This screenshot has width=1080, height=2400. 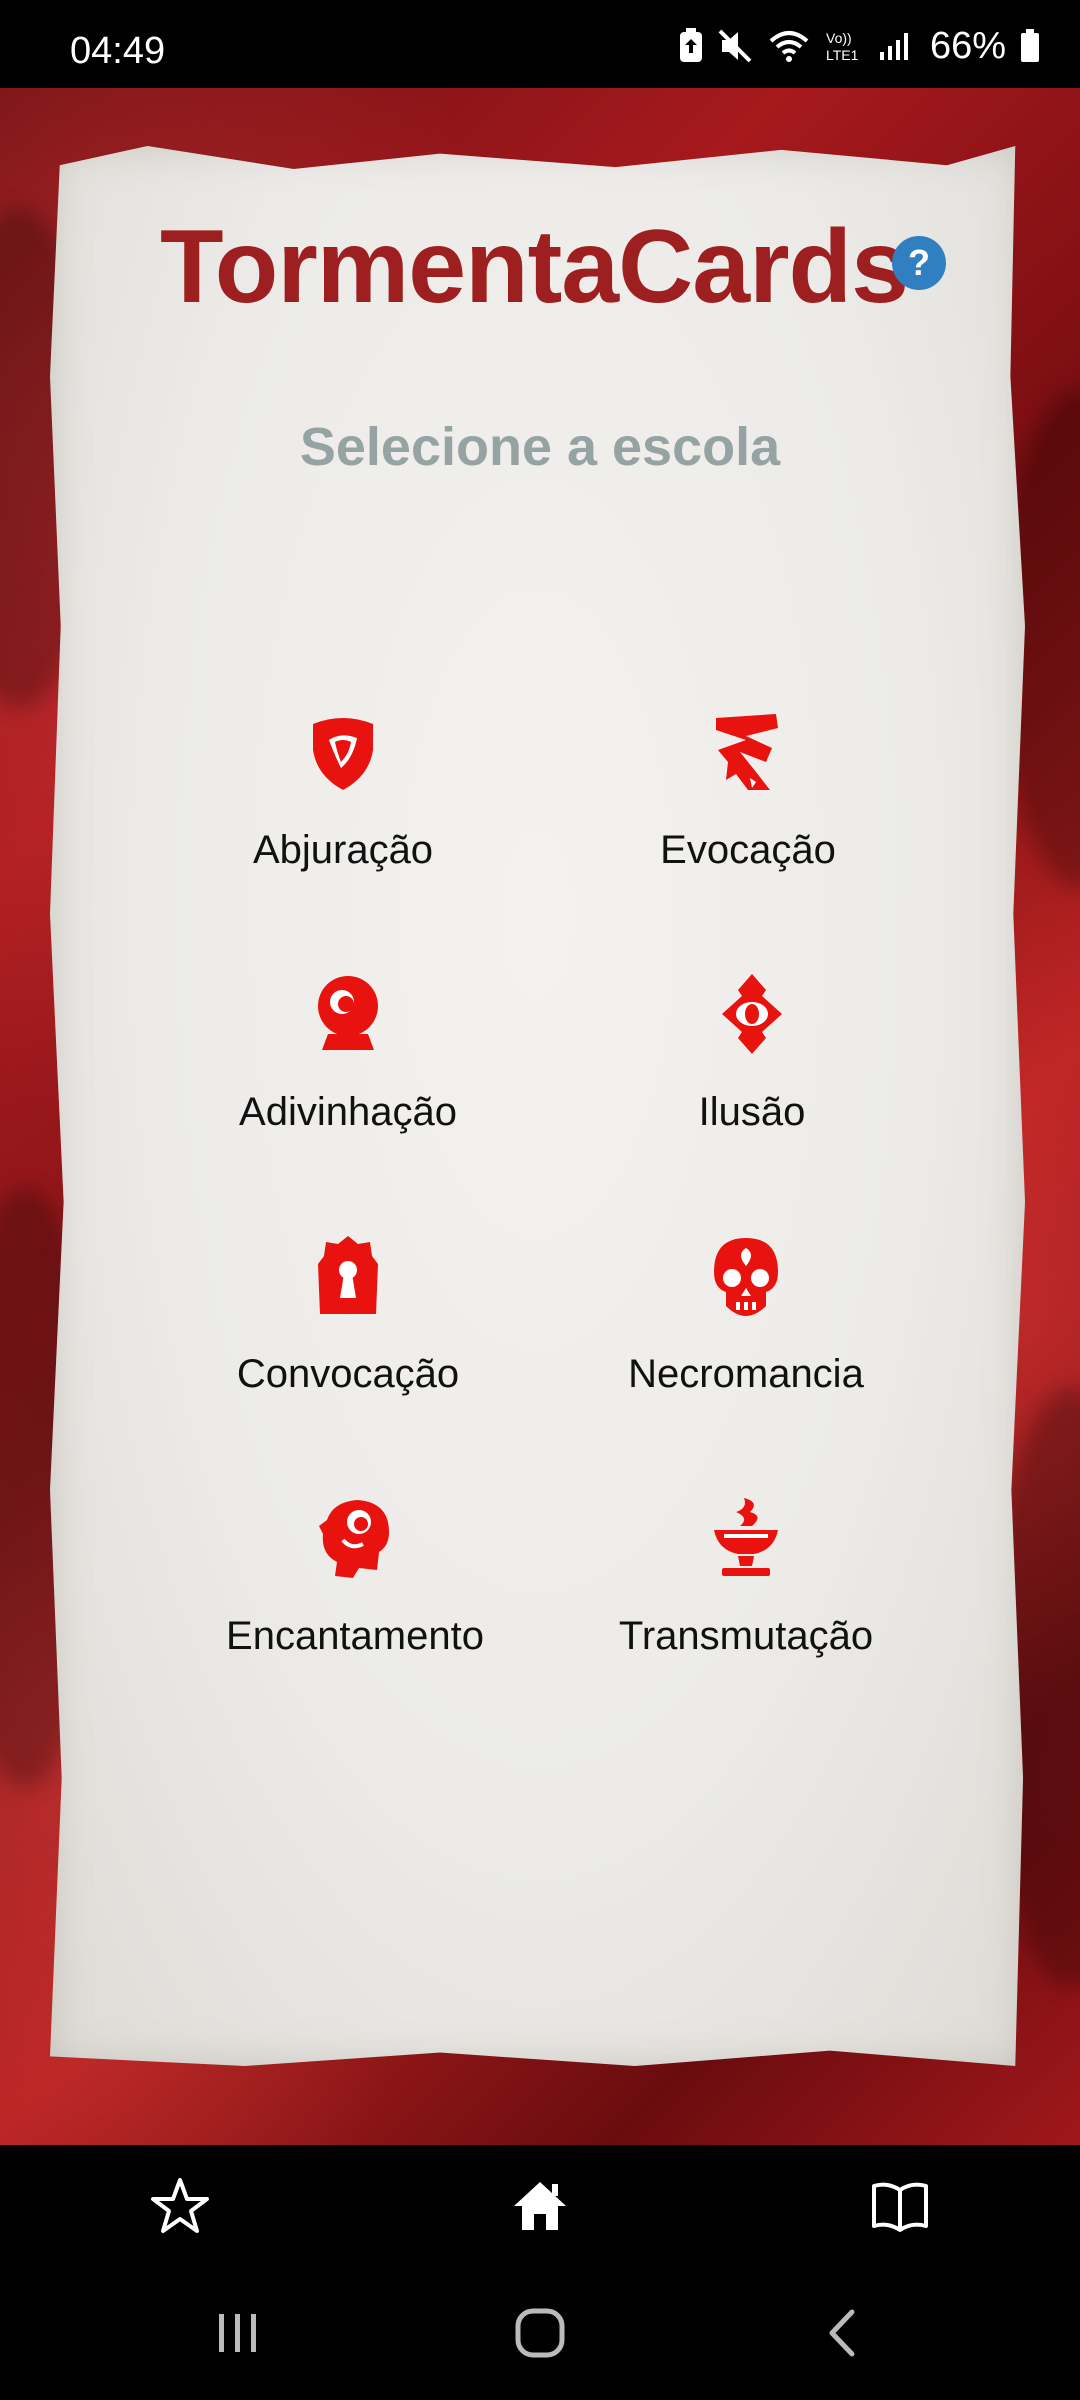 What do you see at coordinates (343, 810) in the screenshot?
I see `school-abjuracao: Abjuração` at bounding box center [343, 810].